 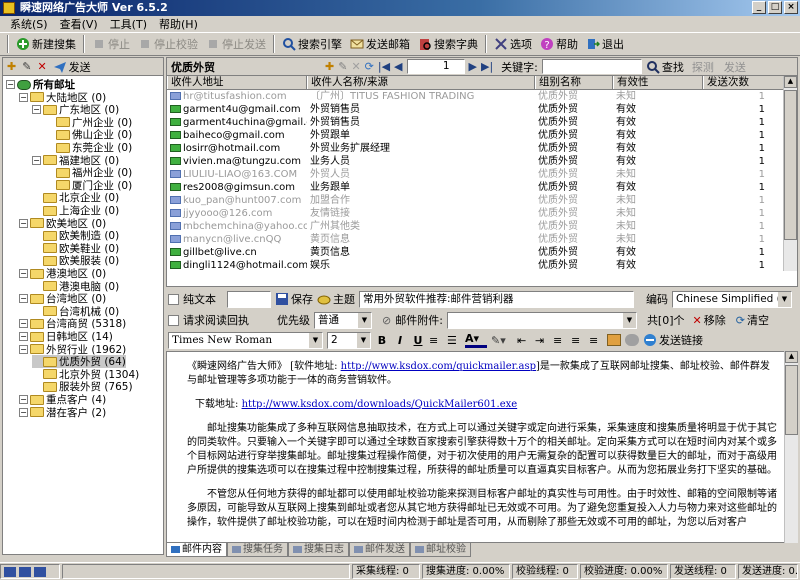 I want to click on new-collect-button: 新建搜集, so click(x=46, y=44).